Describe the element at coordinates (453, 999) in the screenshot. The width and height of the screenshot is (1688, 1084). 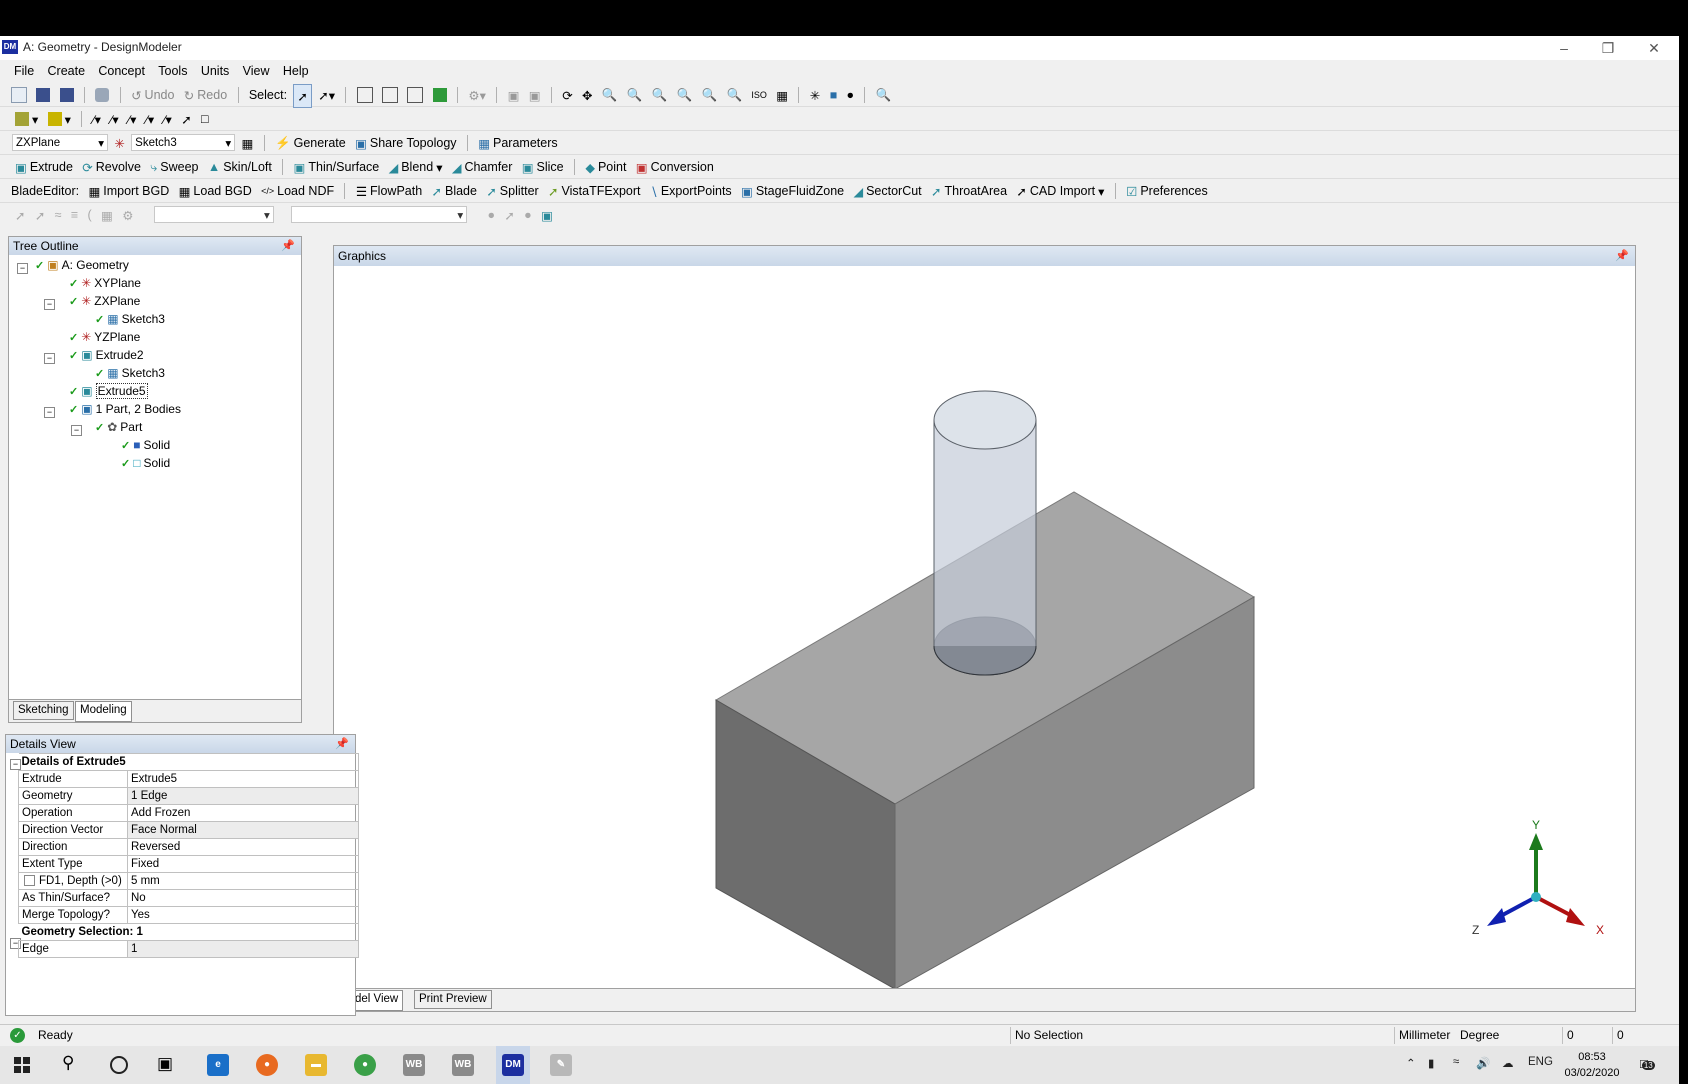
I see `tab-print-preview: Print Preview` at that location.